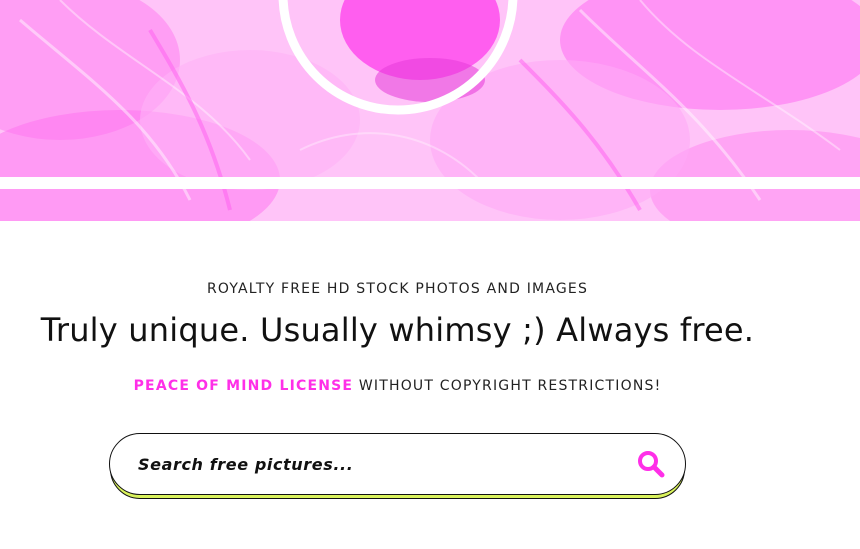 The image size is (860, 549). I want to click on search-button, so click(651, 465).